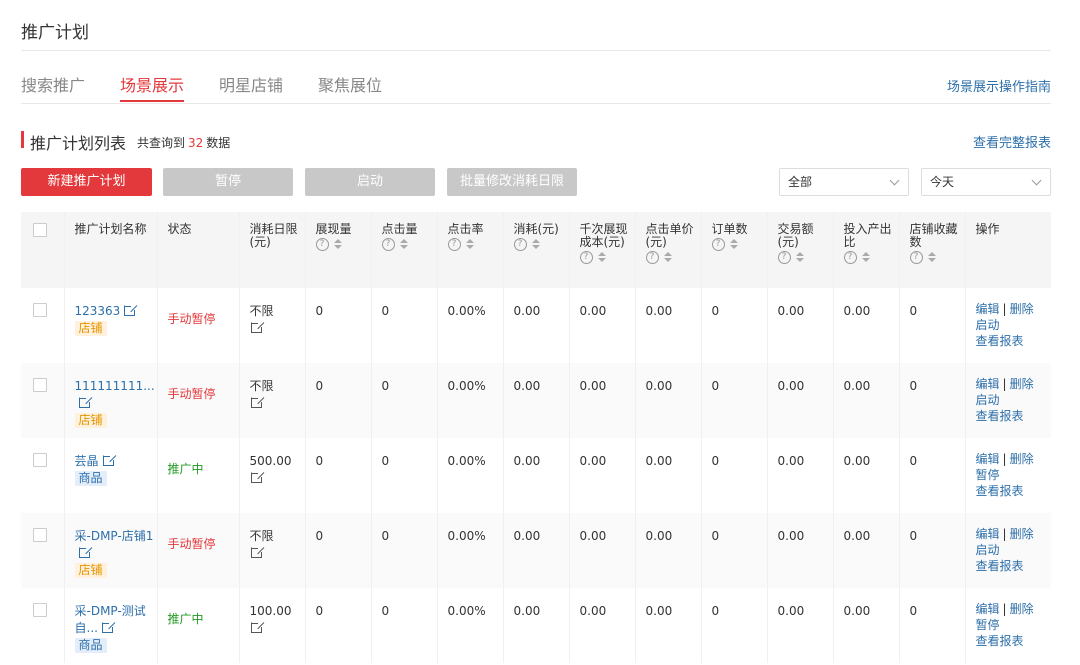  What do you see at coordinates (228, 182) in the screenshot?
I see `pause-button: 暂停` at bounding box center [228, 182].